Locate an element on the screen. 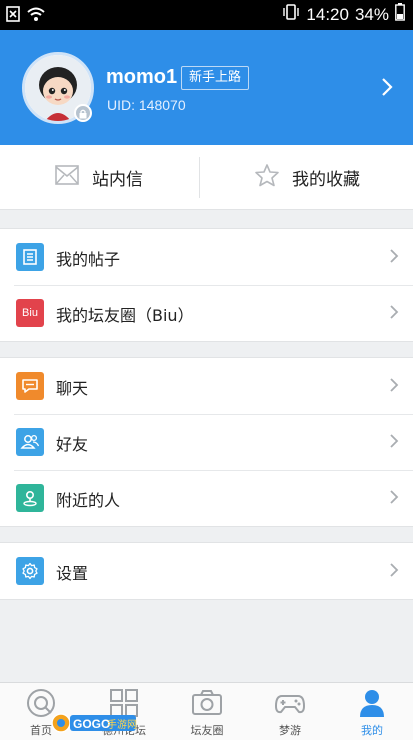 The image size is (413, 740). tab-games: 梦游 is located at coordinates (290, 711).